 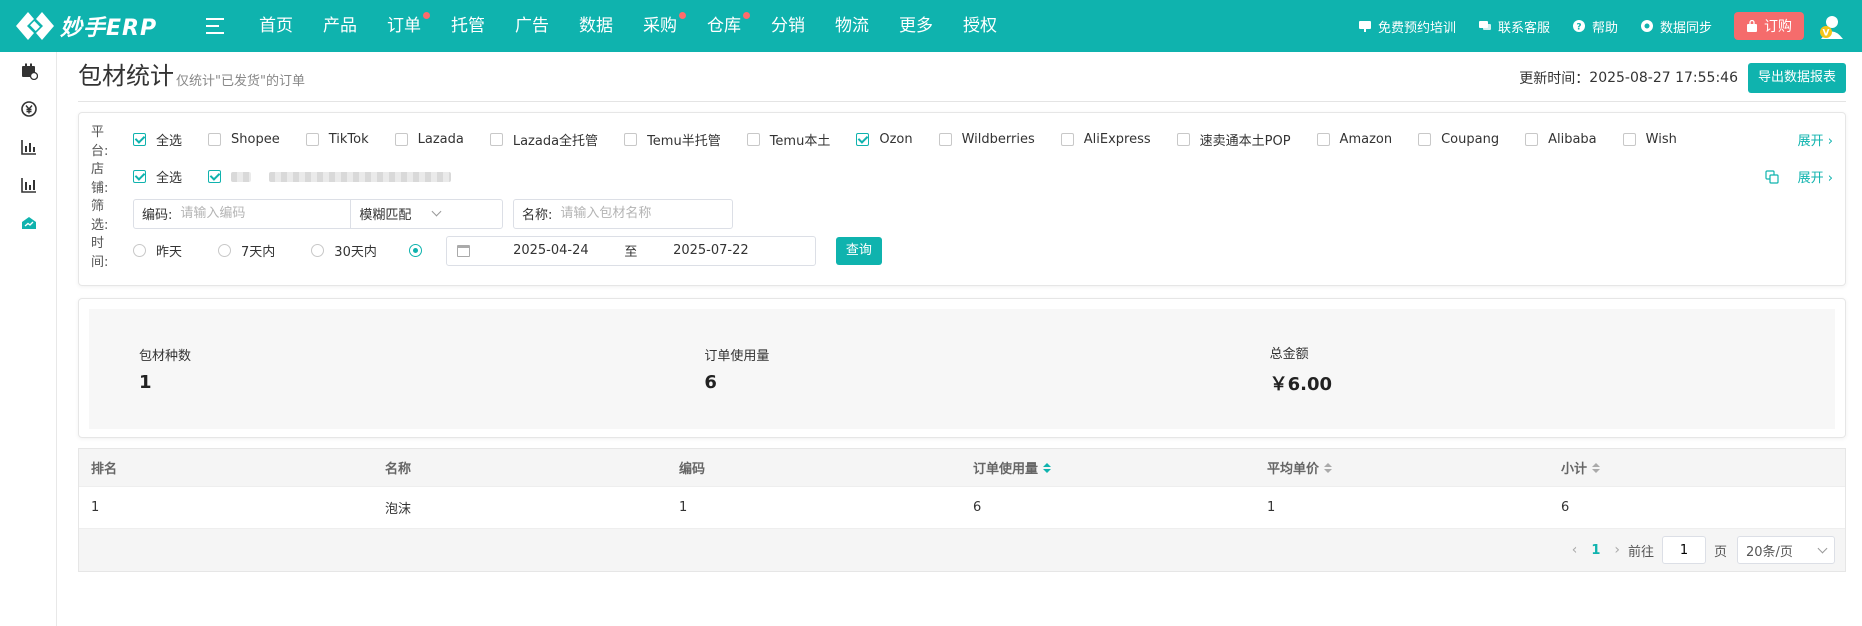 I want to click on svg-text: V, so click(x=1826, y=34).